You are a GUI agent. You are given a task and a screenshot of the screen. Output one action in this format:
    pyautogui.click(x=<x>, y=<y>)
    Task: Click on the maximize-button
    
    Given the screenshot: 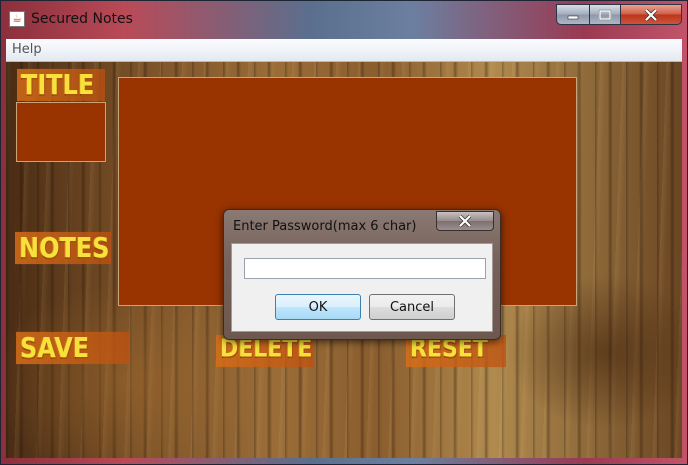 What is the action you would take?
    pyautogui.click(x=605, y=14)
    